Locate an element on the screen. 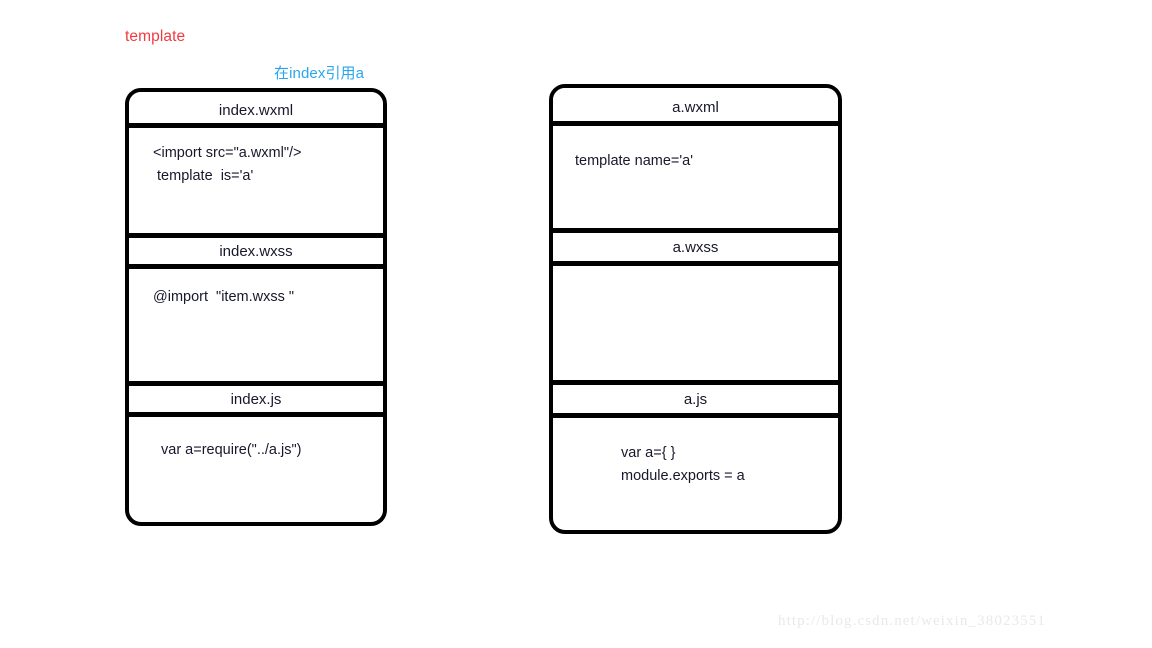  file-name-a-wxss: a.wxss is located at coordinates (695, 247).